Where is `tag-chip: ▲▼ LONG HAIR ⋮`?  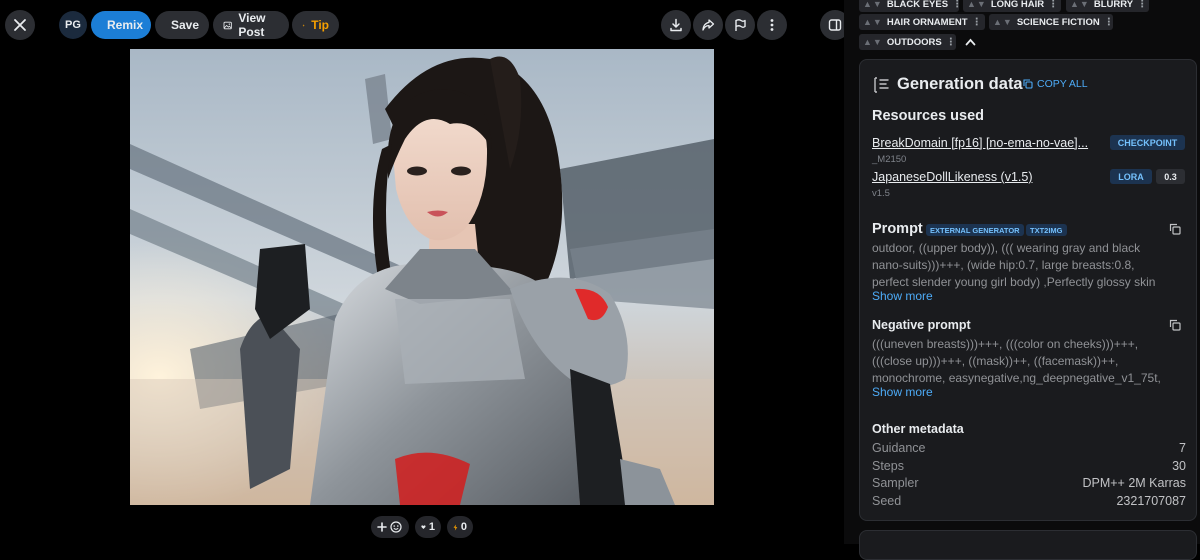
tag-chip: ▲▼ LONG HAIR ⋮ is located at coordinates (1012, 6).